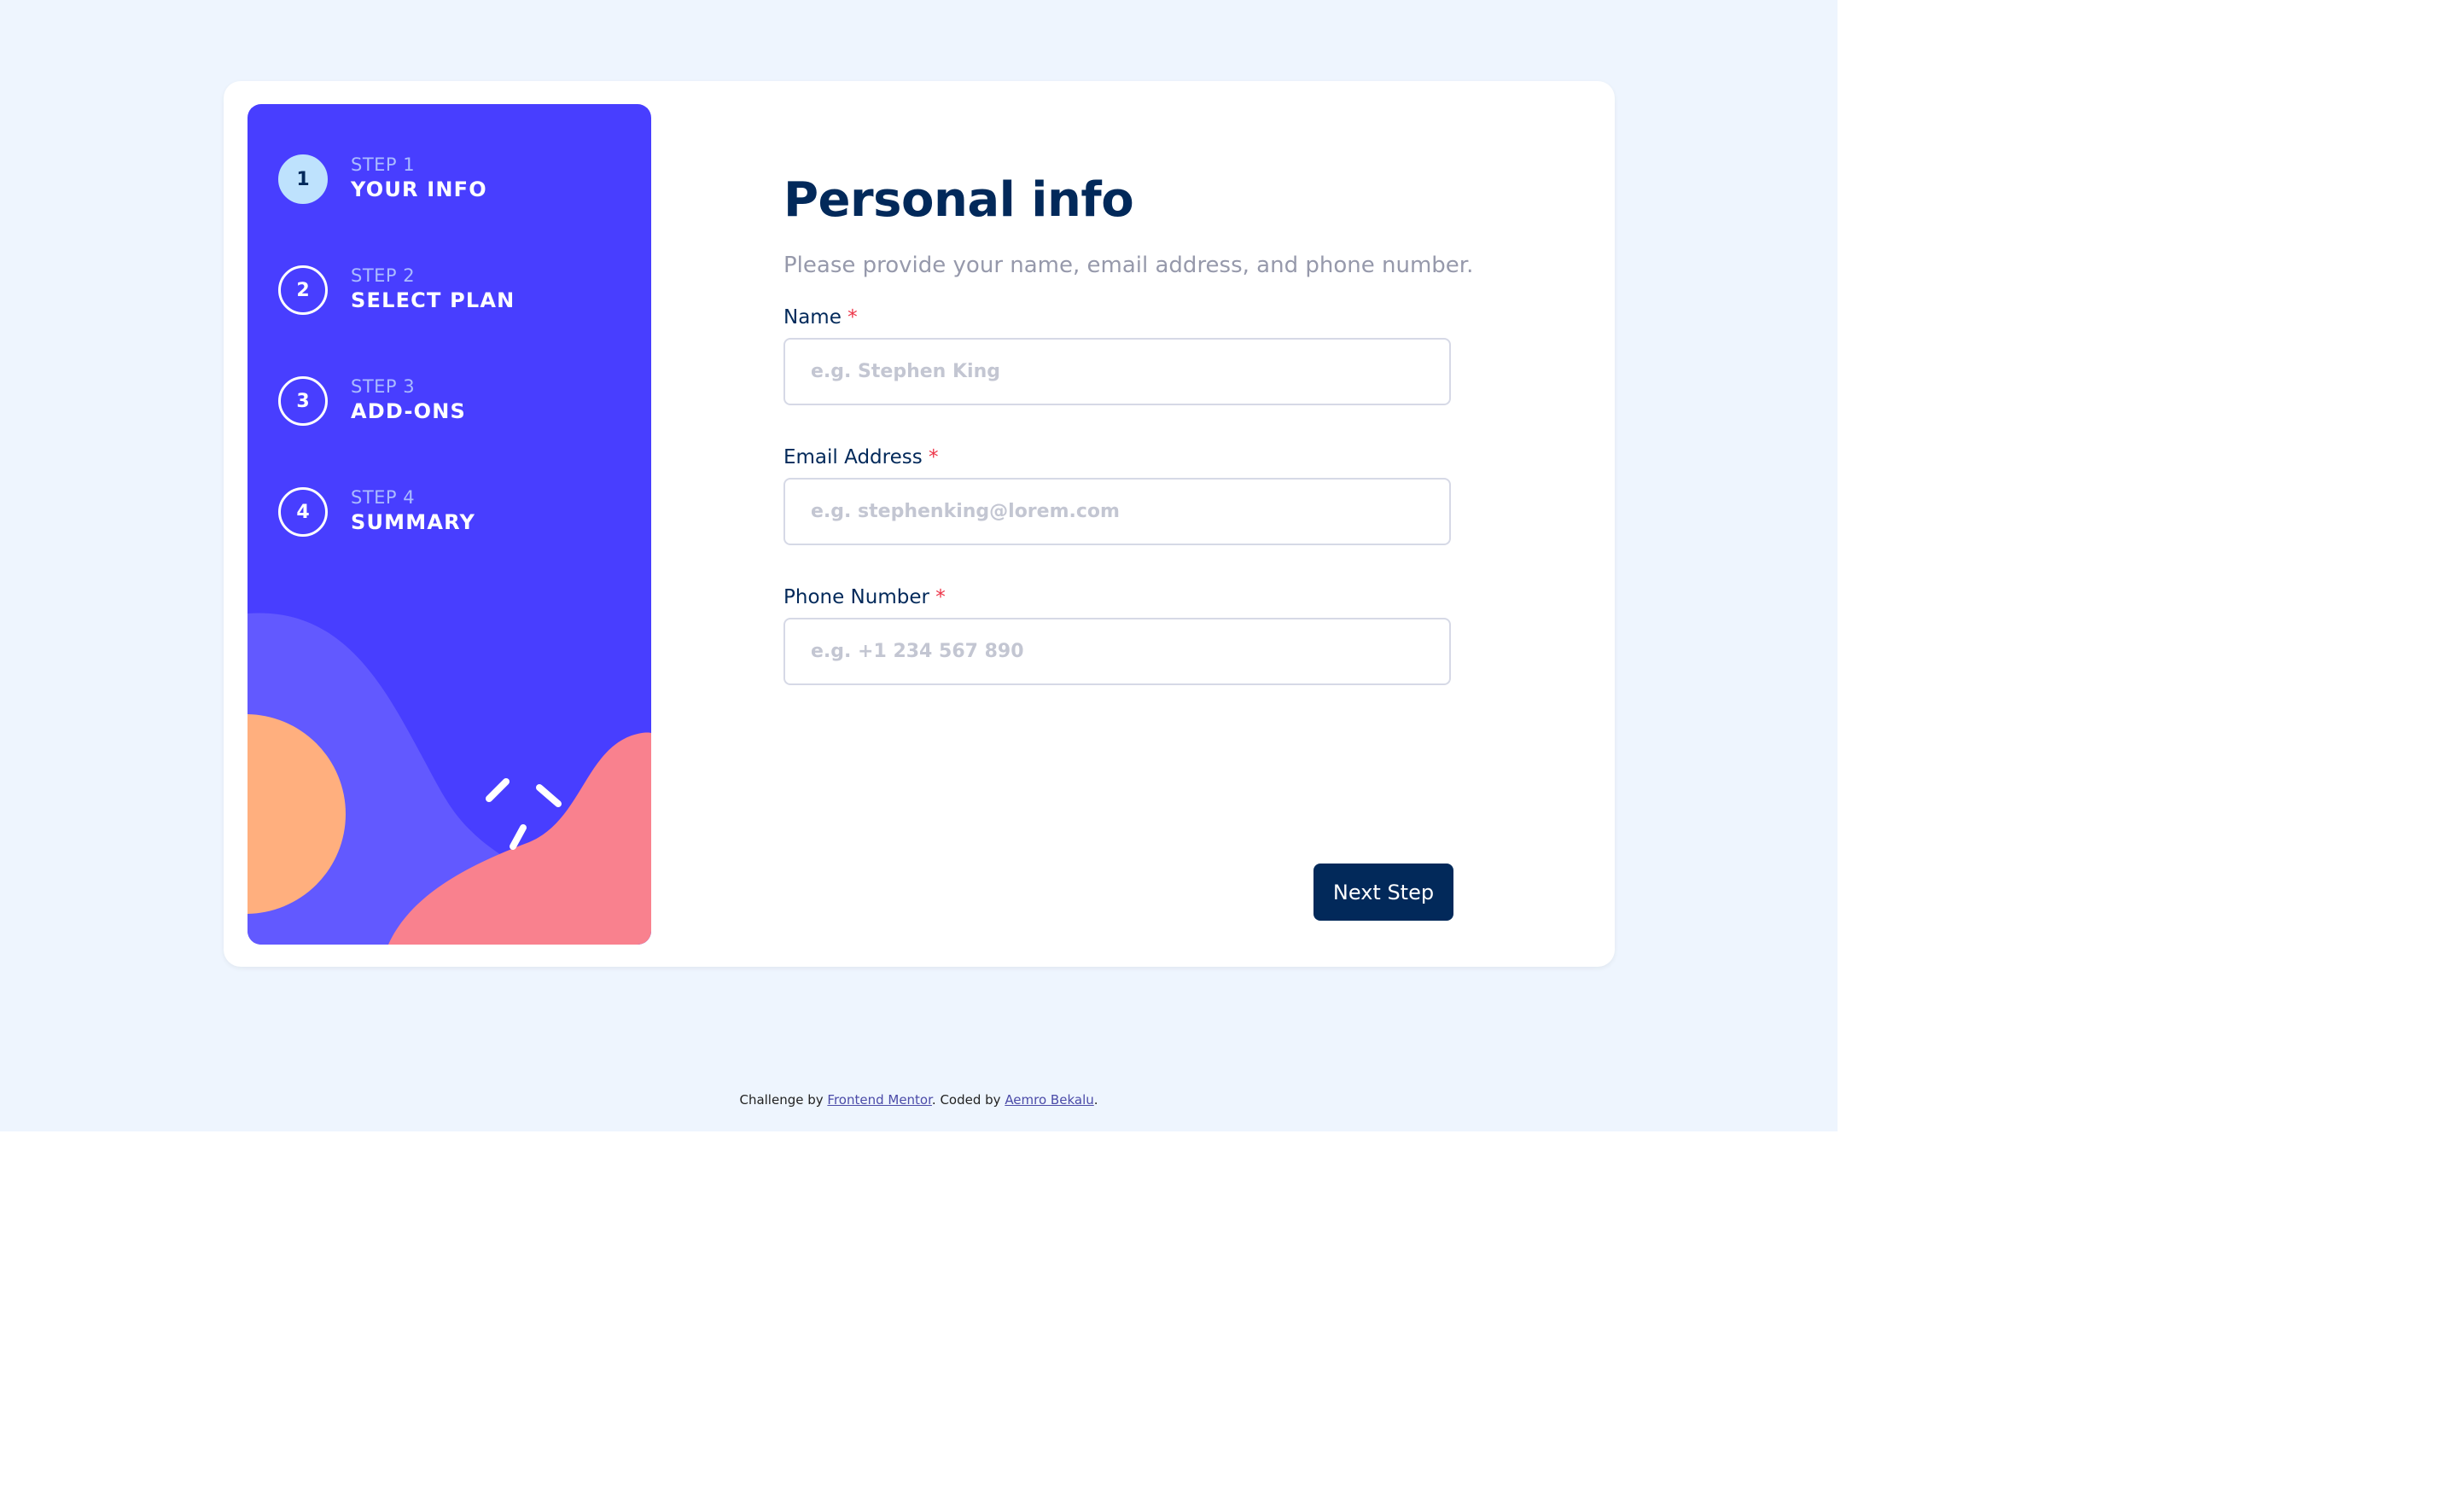  What do you see at coordinates (303, 512) in the screenshot?
I see `step-number-badge: 4` at bounding box center [303, 512].